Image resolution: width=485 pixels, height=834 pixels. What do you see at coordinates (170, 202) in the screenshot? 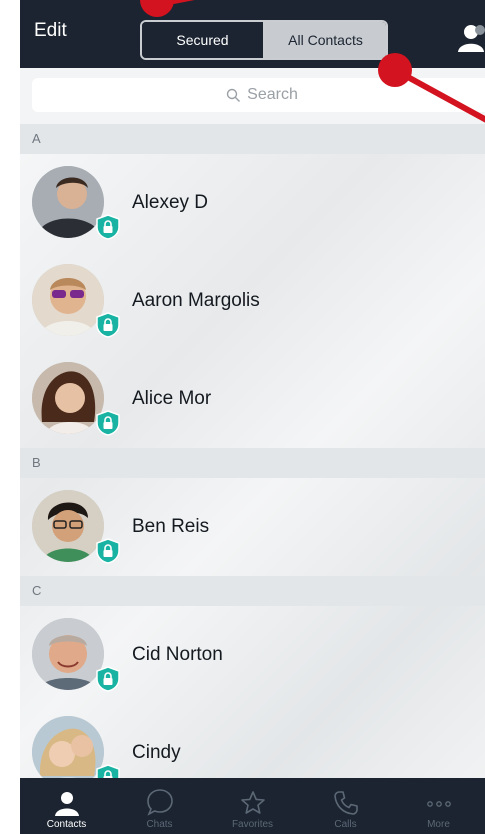
I see `contact-name: Alexey D` at bounding box center [170, 202].